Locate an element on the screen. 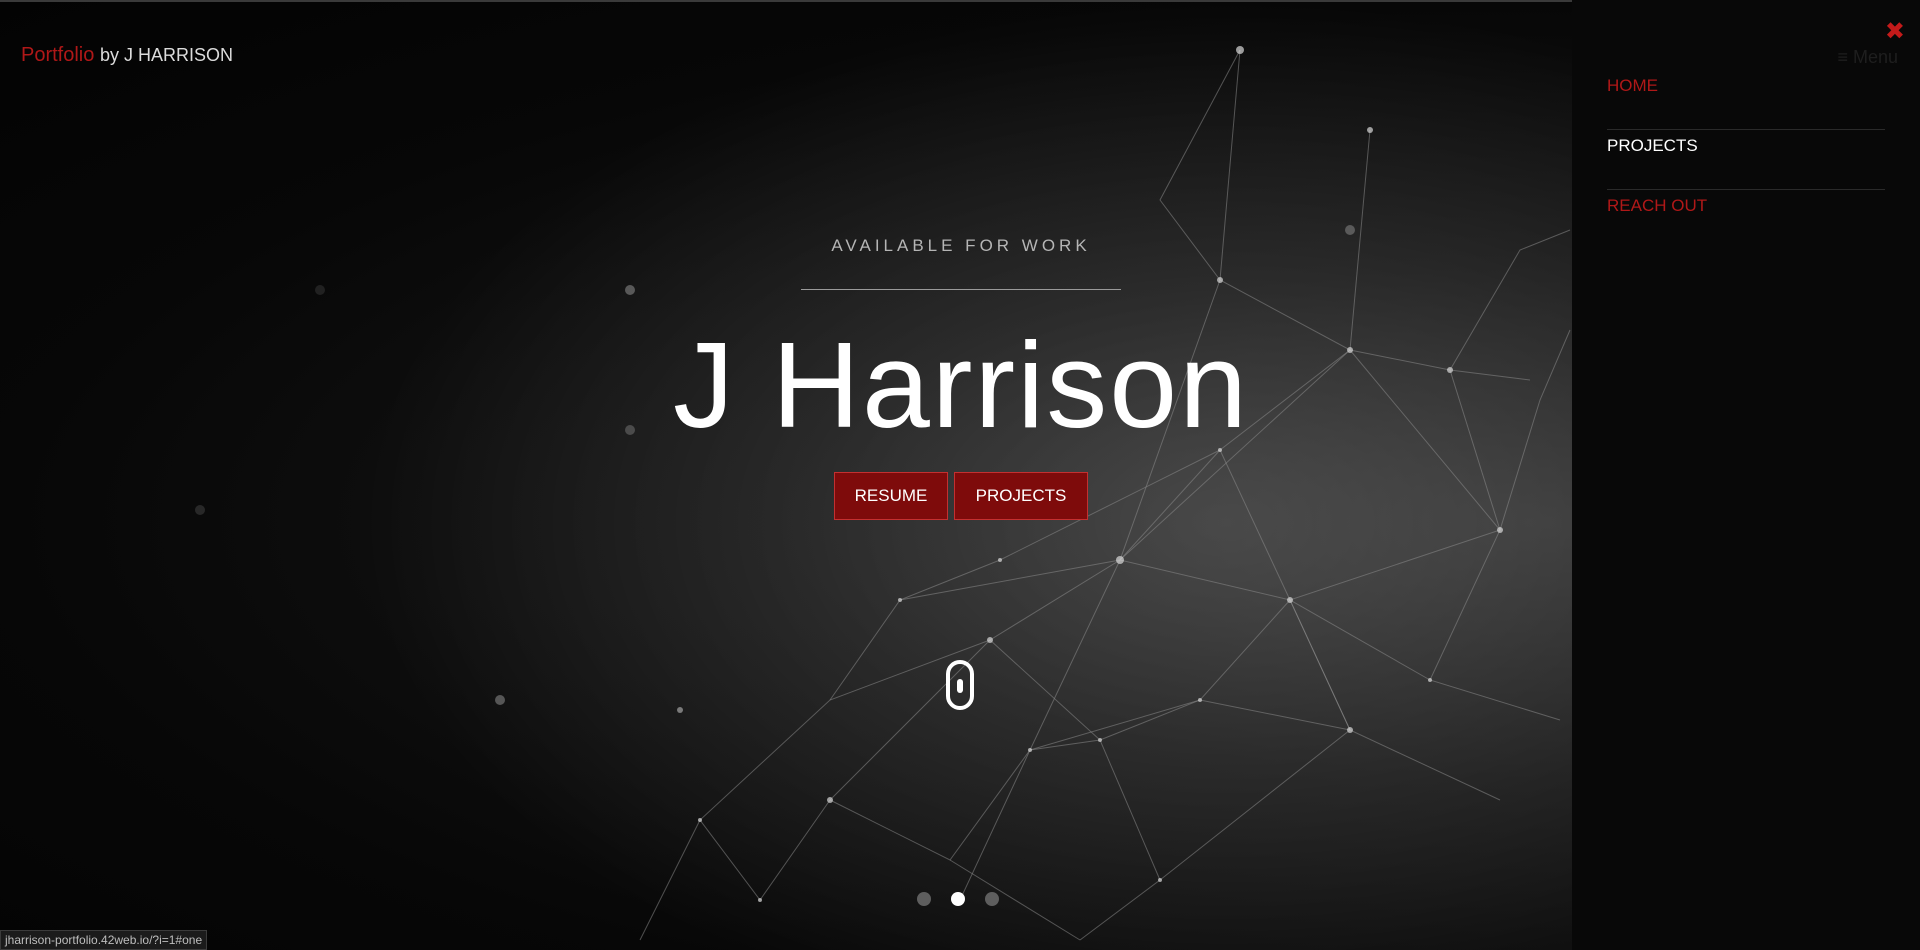 The height and width of the screenshot is (950, 1920). nav-item-projects: PROJECTS is located at coordinates (1746, 160).